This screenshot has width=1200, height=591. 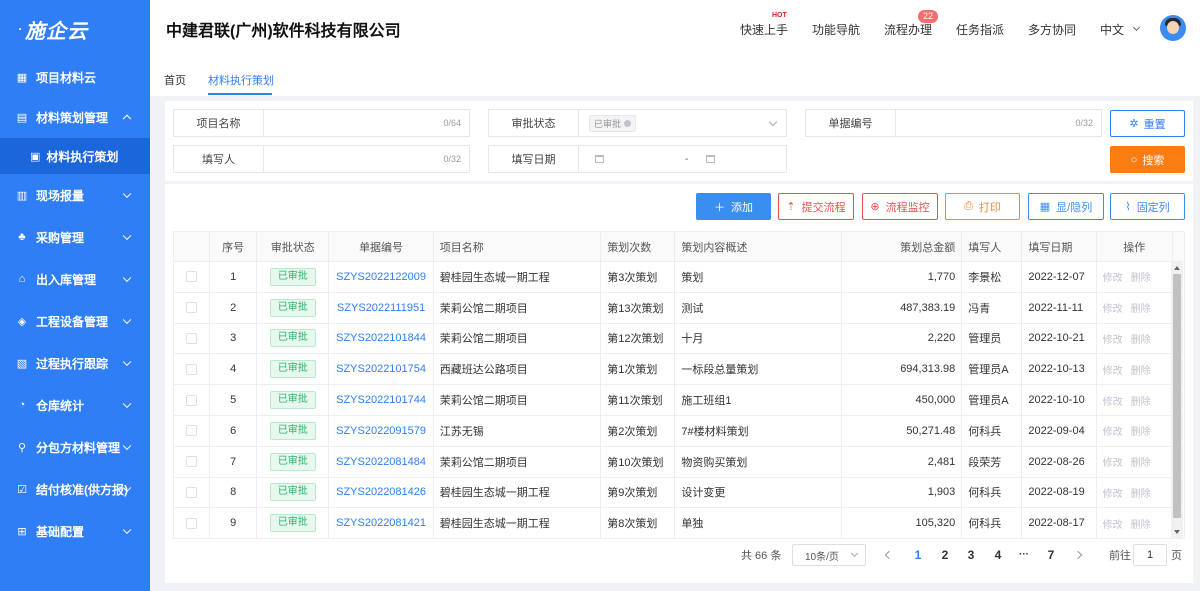 I want to click on doc-no-link: SZYS2022101754, so click(x=381, y=369).